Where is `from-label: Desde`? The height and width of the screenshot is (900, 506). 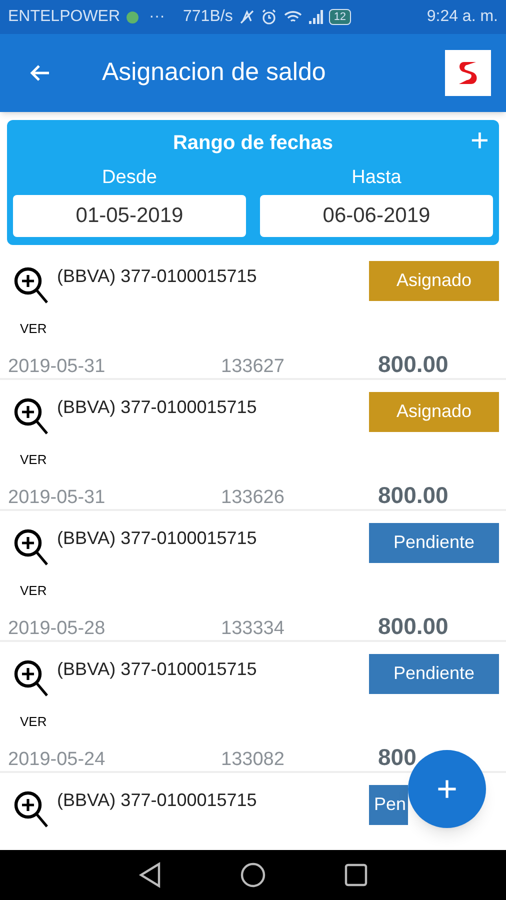 from-label: Desde is located at coordinates (129, 178).